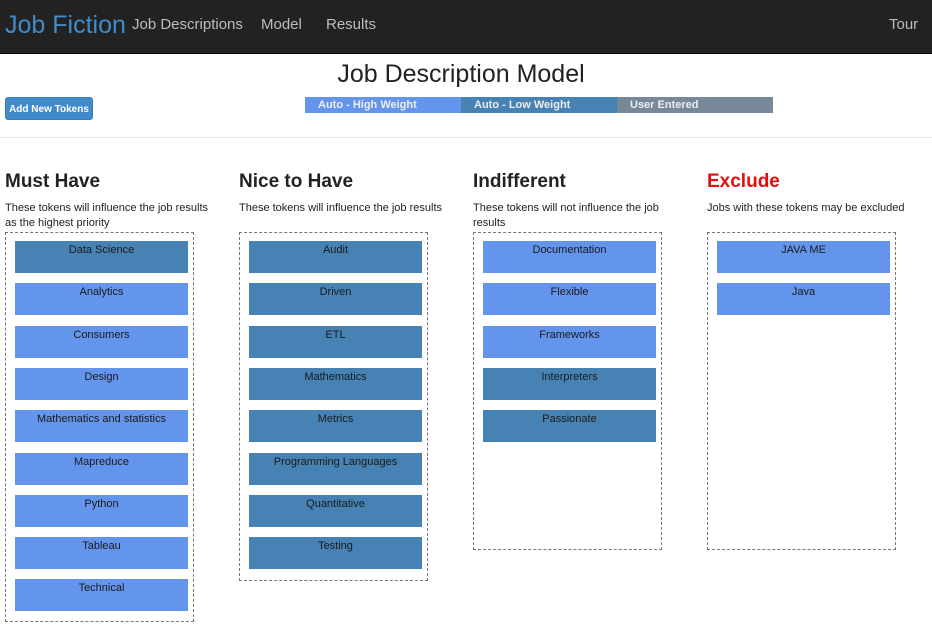 The image size is (932, 630). What do you see at coordinates (101, 468) in the screenshot?
I see `token-chip: Mapreduce` at bounding box center [101, 468].